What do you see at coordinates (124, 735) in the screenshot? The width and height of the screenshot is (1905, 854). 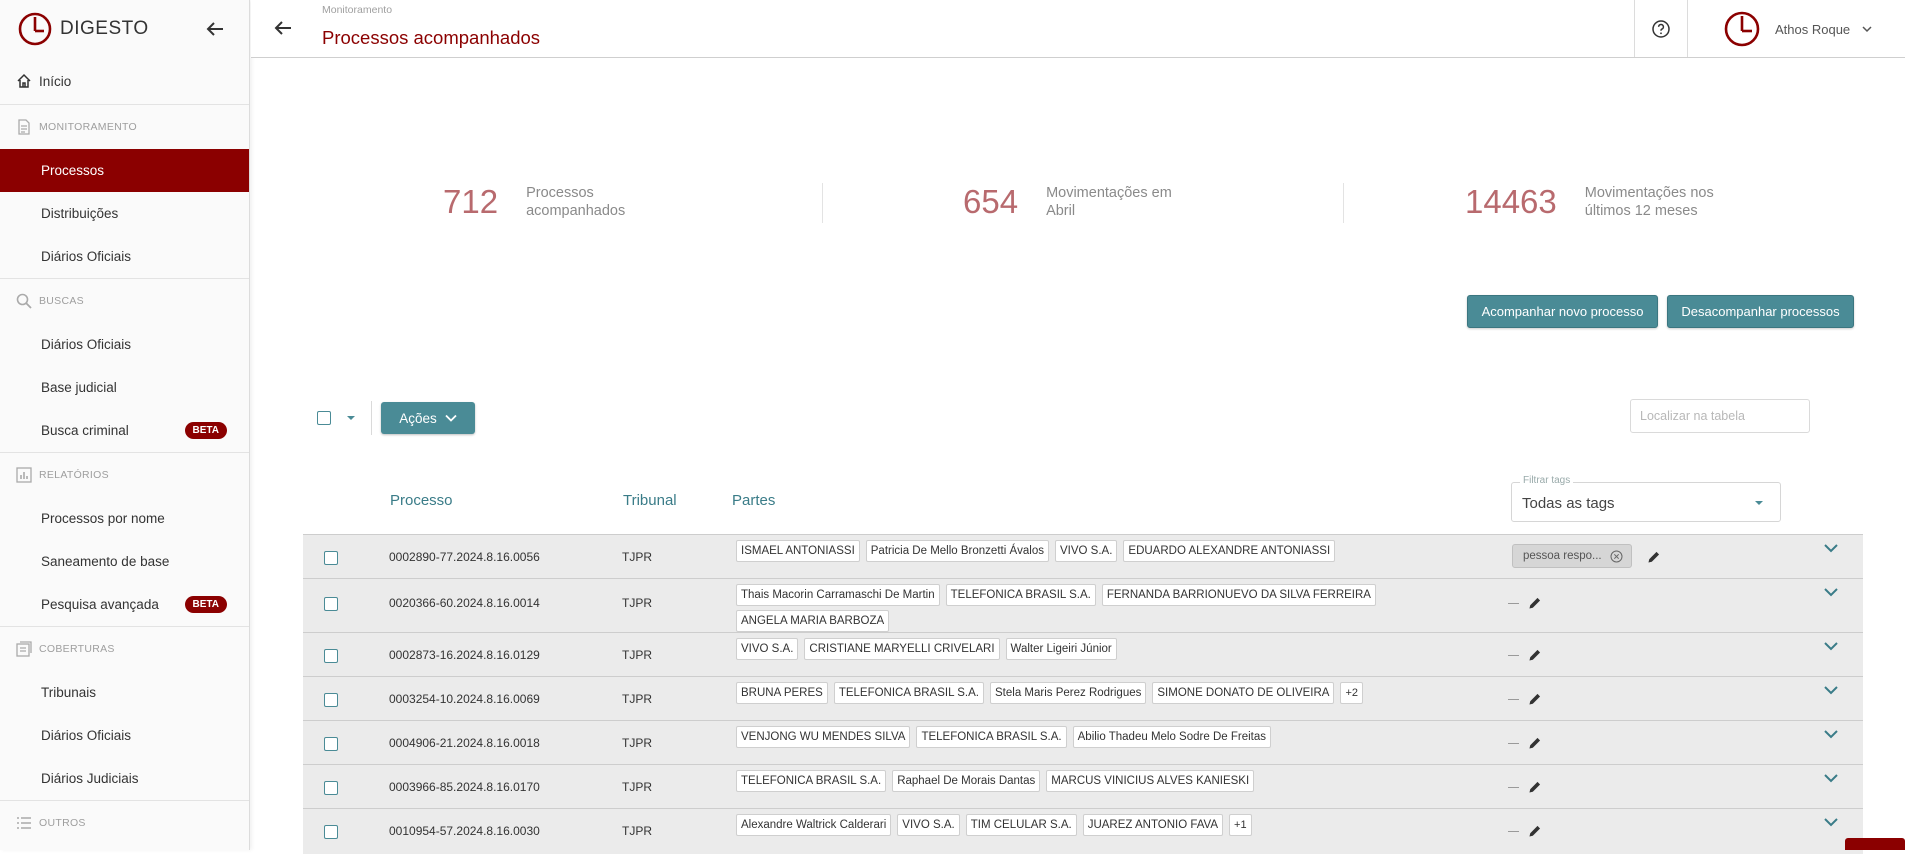 I see `sidebar-item-coberturas-diarios-oficiais: Diários Oficiais` at bounding box center [124, 735].